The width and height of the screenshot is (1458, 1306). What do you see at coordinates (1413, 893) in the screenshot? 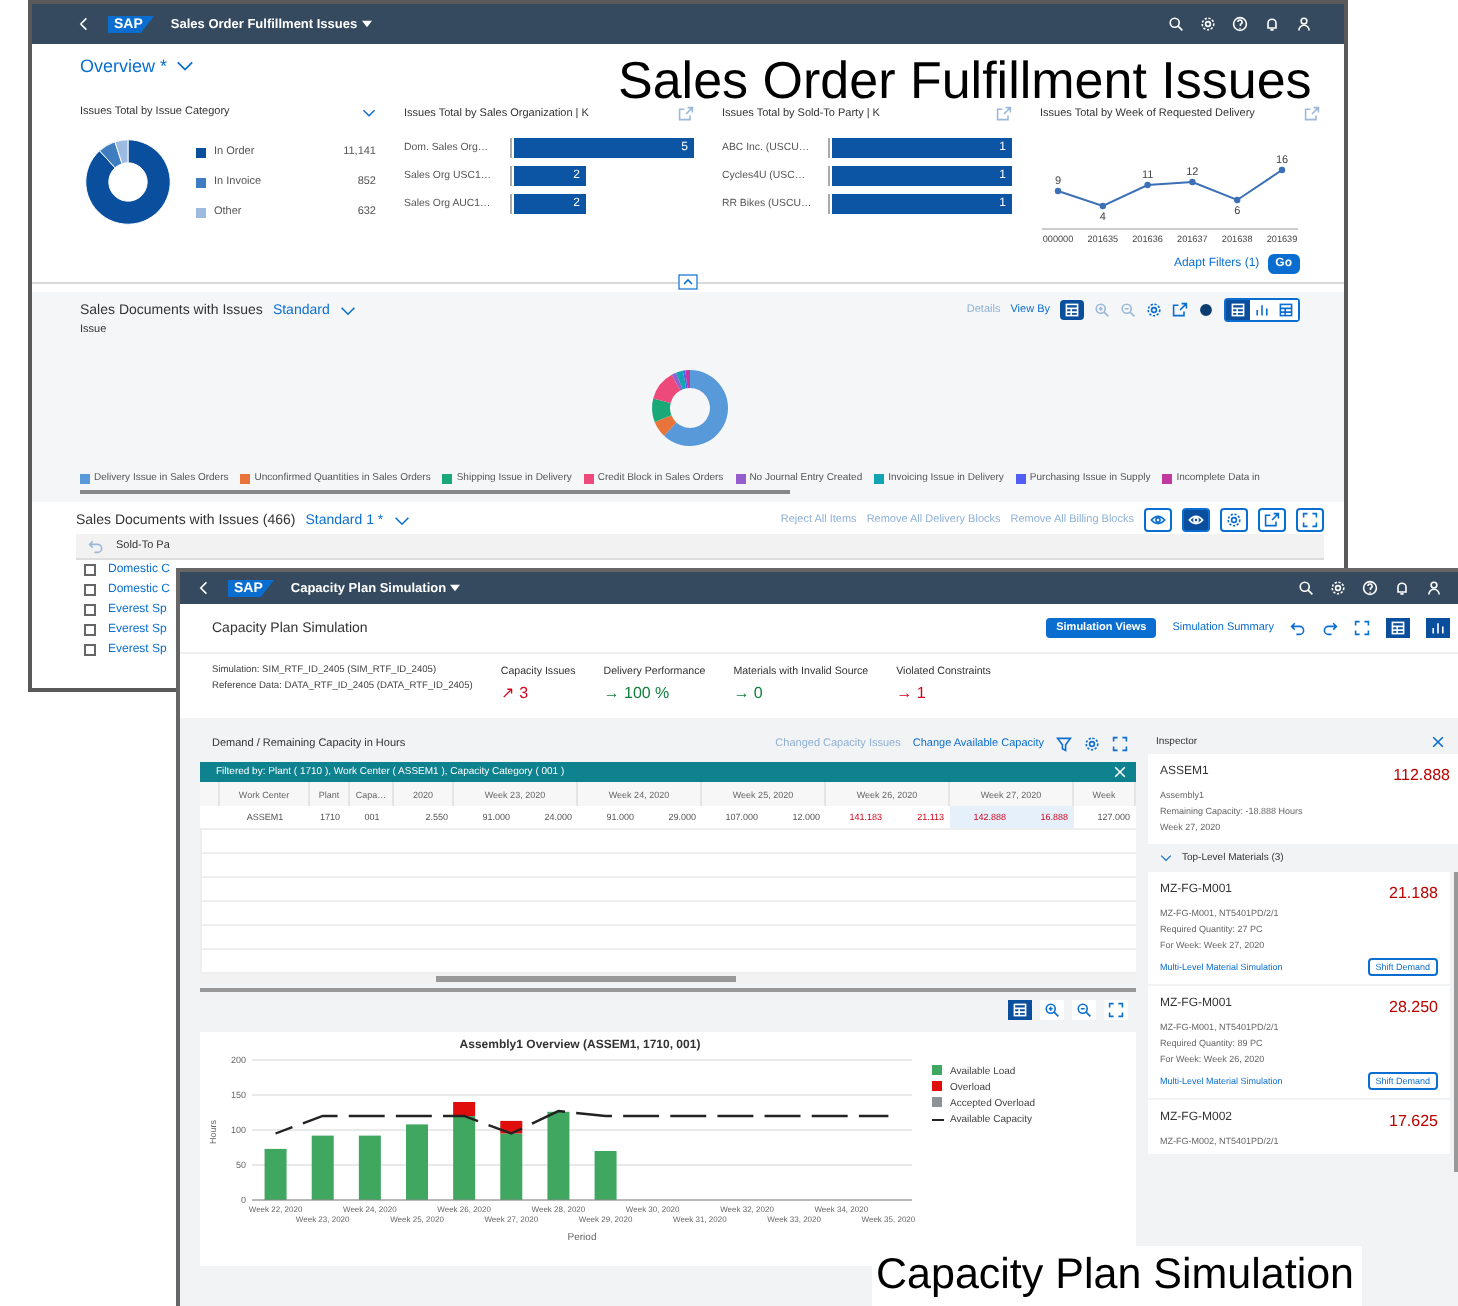
I see `material-value: 21.188` at bounding box center [1413, 893].